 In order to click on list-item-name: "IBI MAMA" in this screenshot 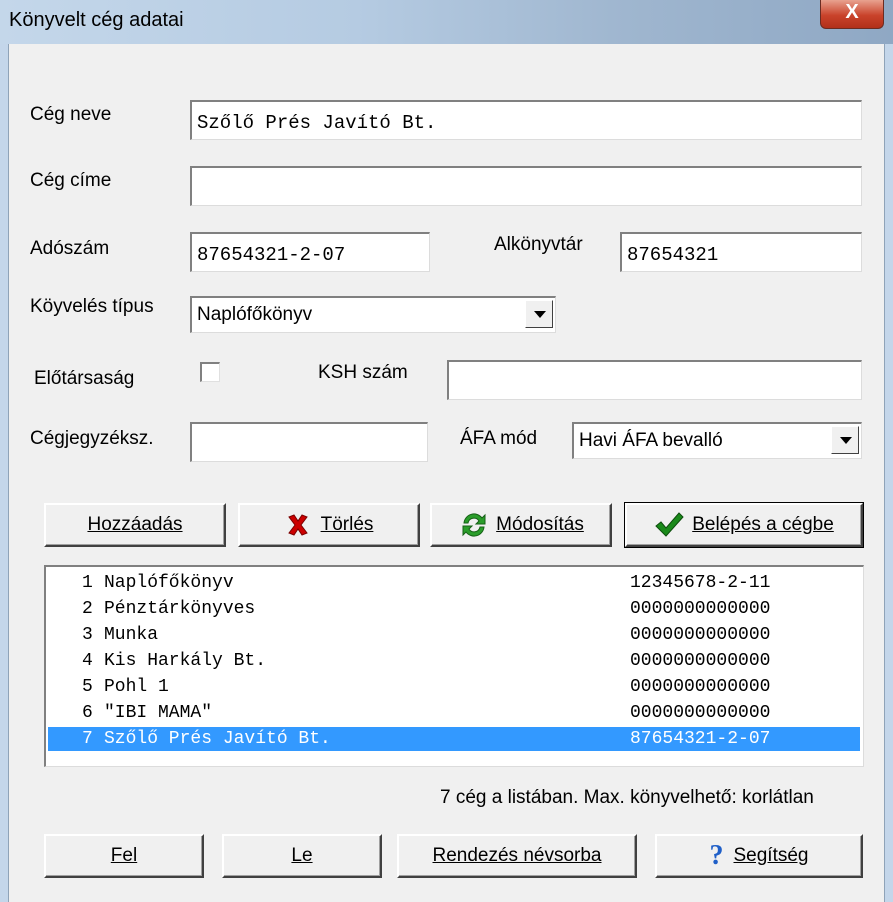, I will do `click(158, 713)`.